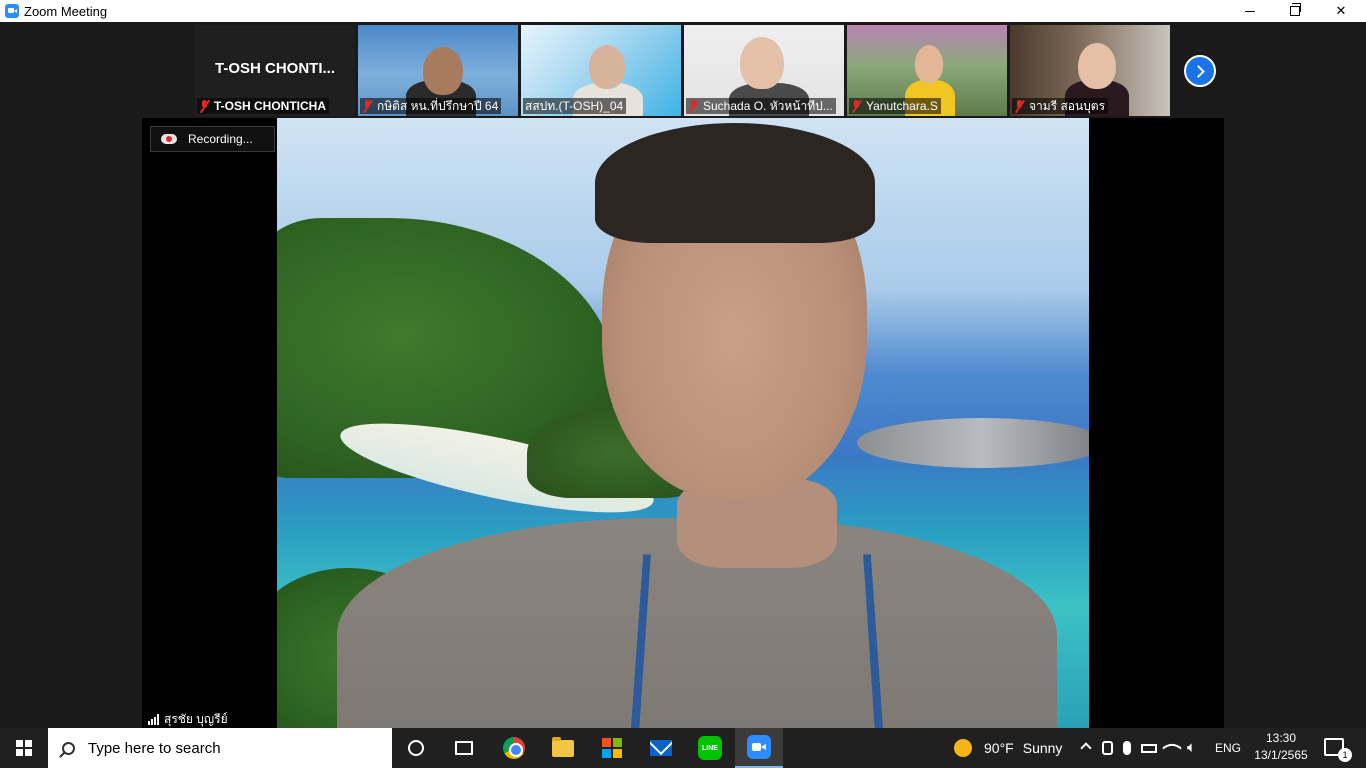  Describe the element at coordinates (1281, 755) in the screenshot. I see `clock-date: 13/1/2565` at that location.